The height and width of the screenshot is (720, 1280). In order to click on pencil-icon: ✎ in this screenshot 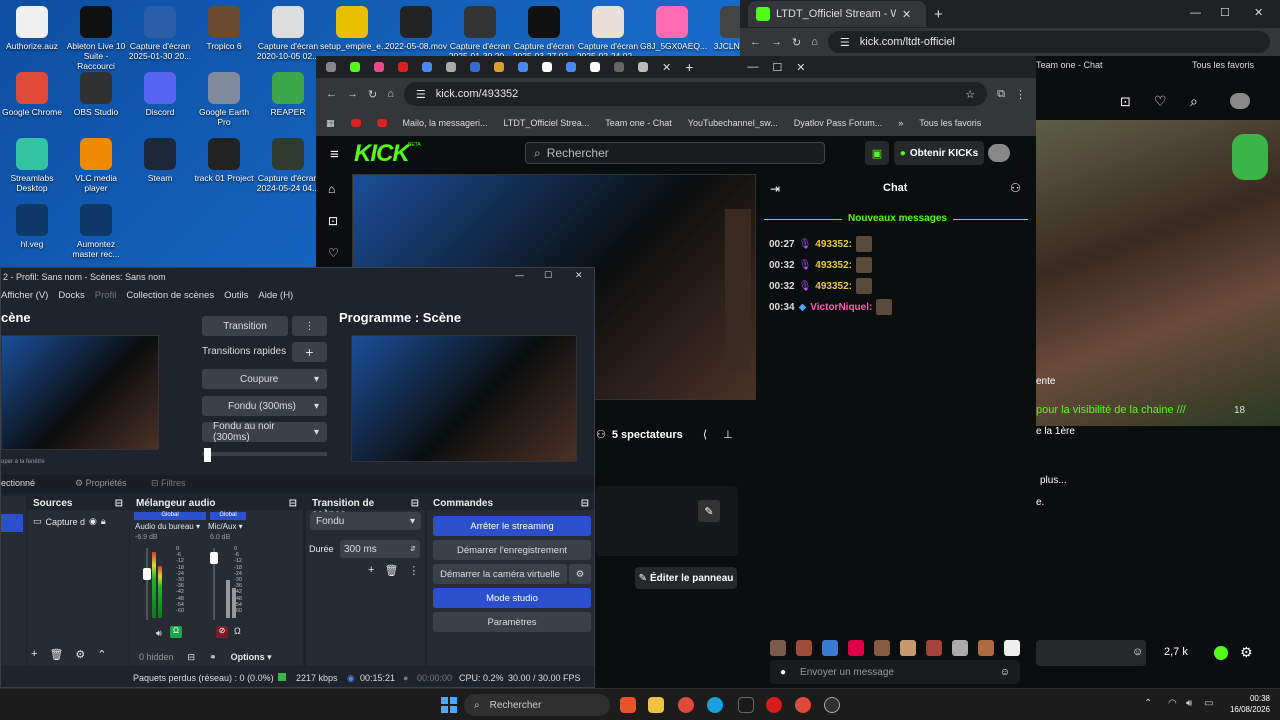, I will do `click(709, 511)`.